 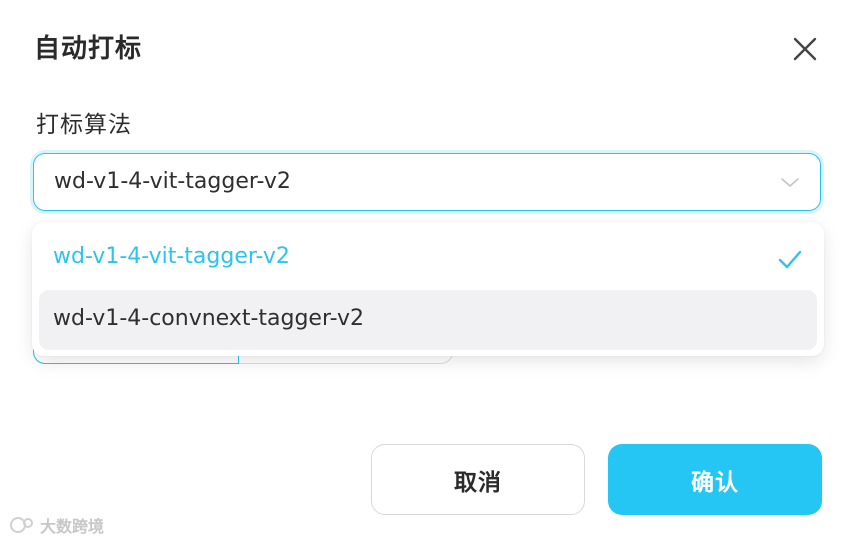 I want to click on confirm-button: 确认, so click(x=715, y=479).